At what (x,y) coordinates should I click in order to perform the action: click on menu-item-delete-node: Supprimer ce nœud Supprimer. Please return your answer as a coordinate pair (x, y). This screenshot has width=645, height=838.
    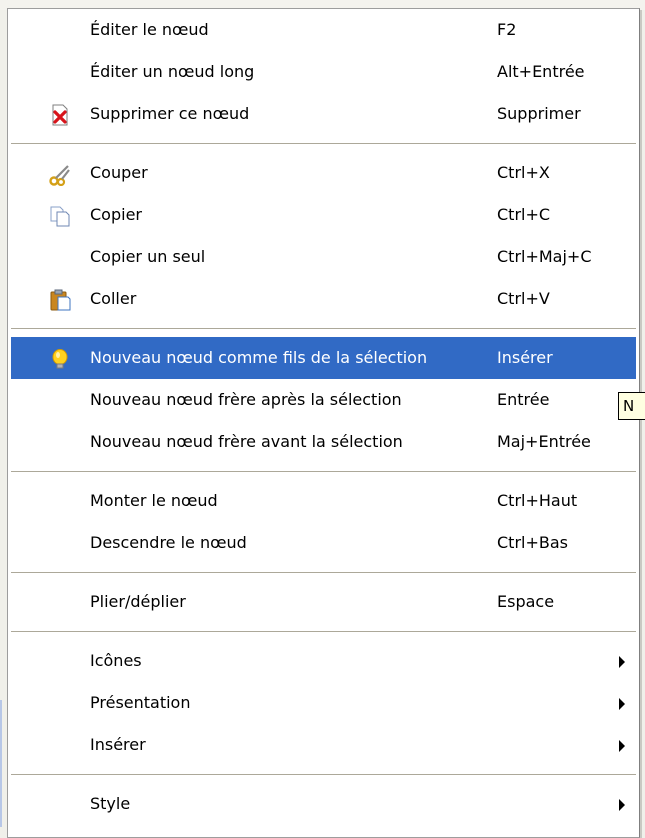
    Looking at the image, I should click on (323, 114).